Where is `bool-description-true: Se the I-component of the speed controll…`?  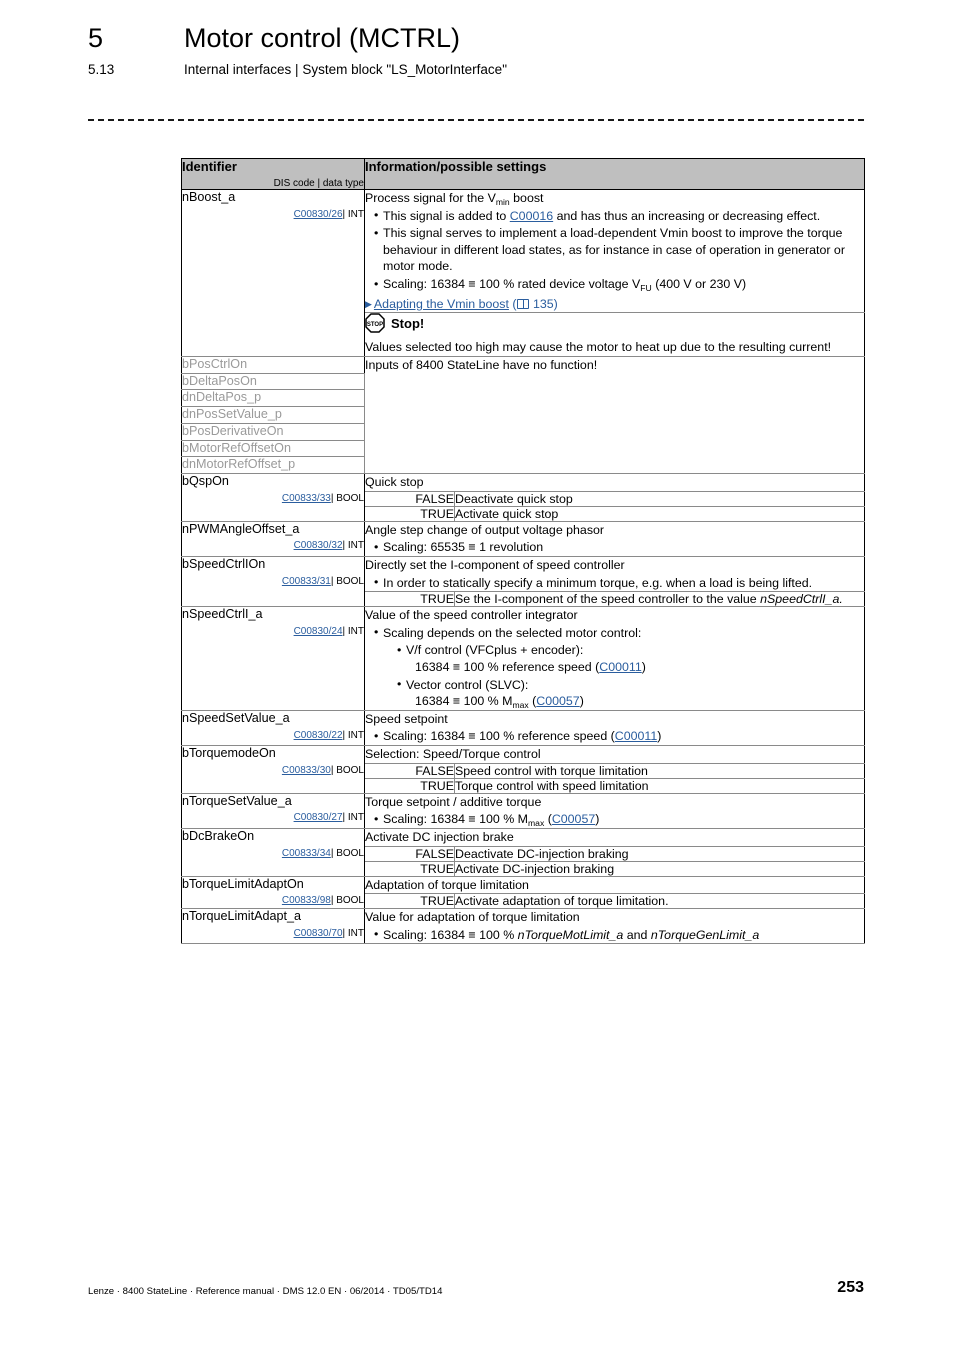 bool-description-true: Se the I-component of the speed controll… is located at coordinates (659, 599).